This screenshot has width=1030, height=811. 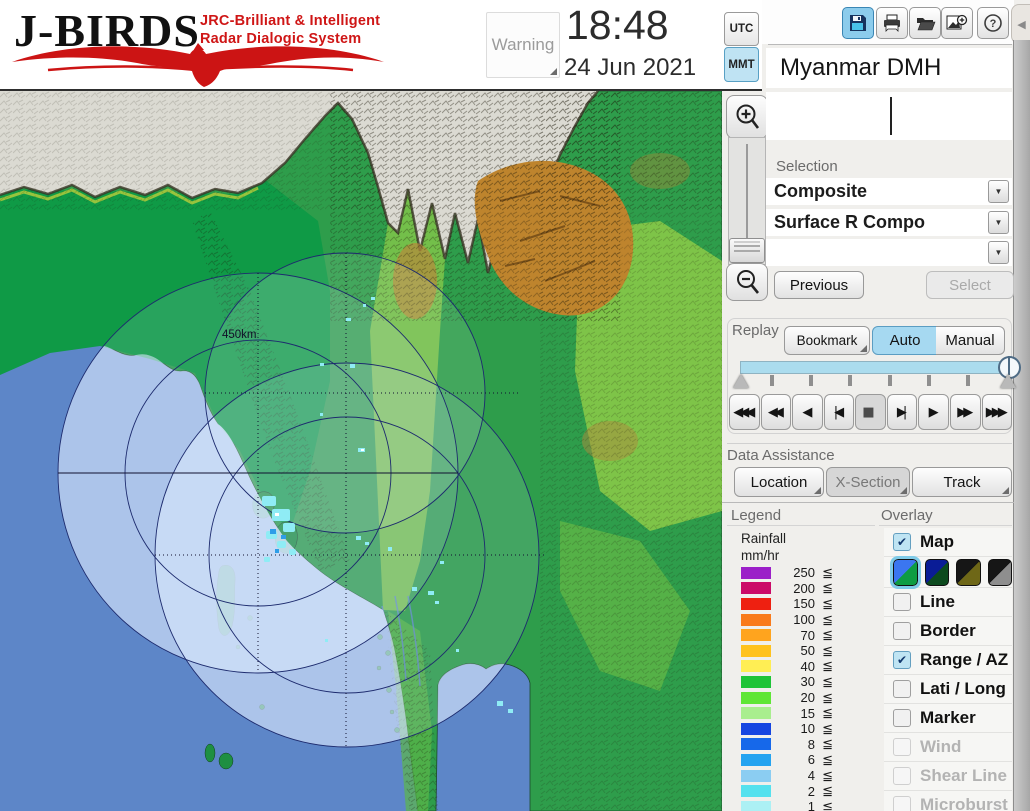 What do you see at coordinates (827, 340) in the screenshot?
I see `bookmark-button: Bookmark` at bounding box center [827, 340].